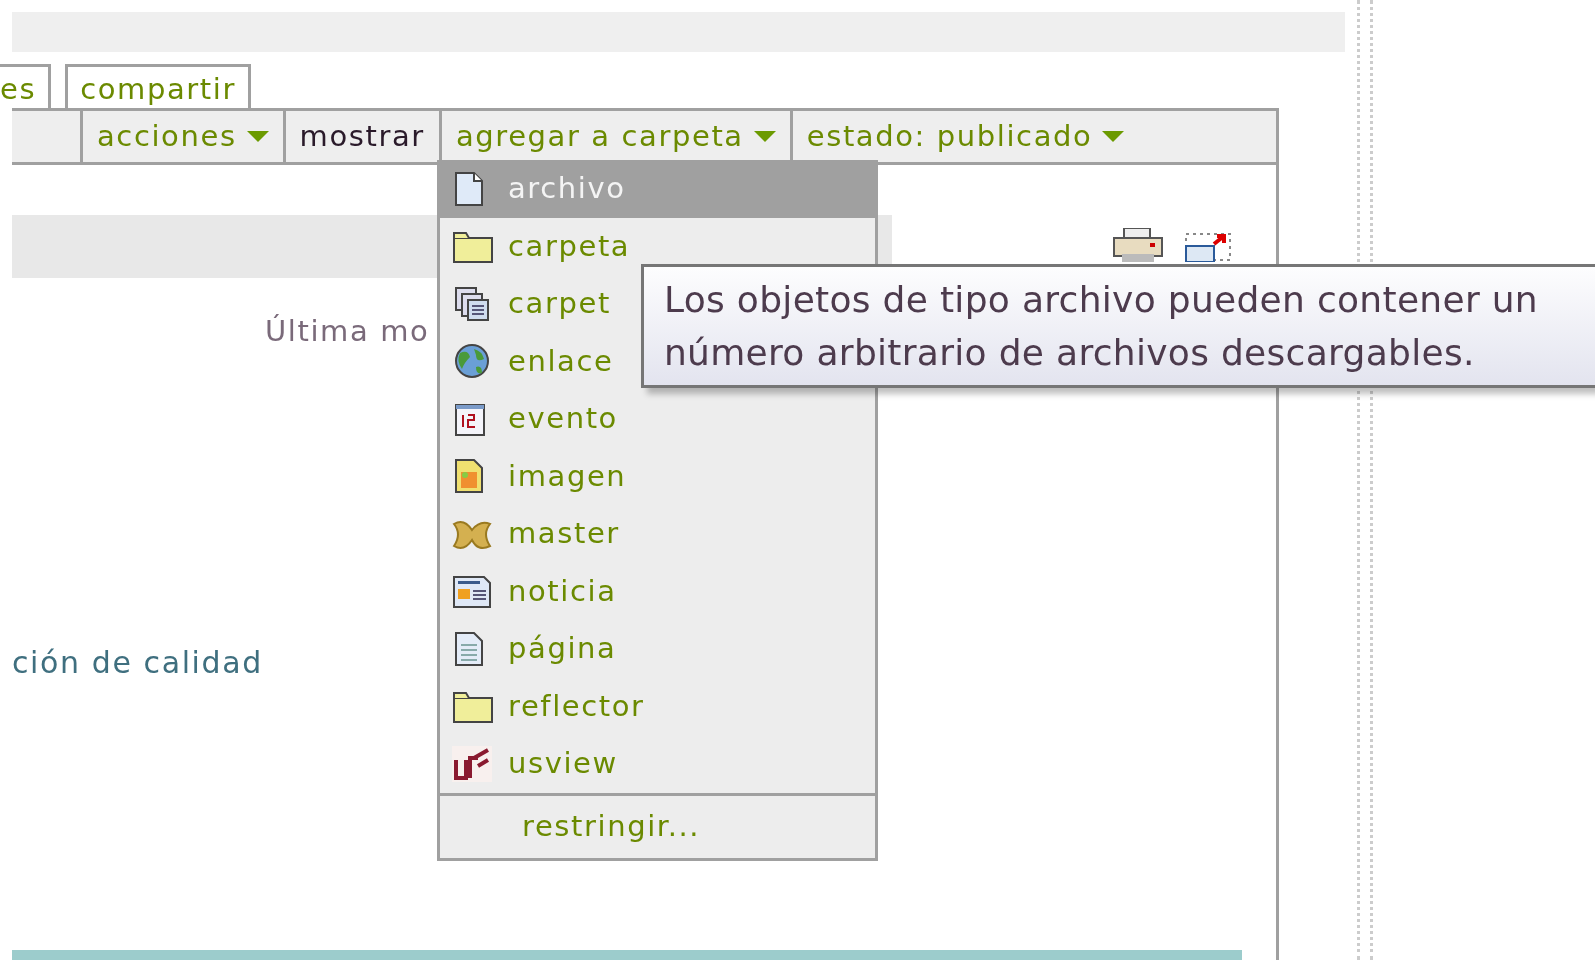 Image resolution: width=1595 pixels, height=960 pixels. Describe the element at coordinates (1118, 326) in the screenshot. I see `tooltip: Los objetos de tipo archivo pueden contener un número arbitrario de archivos descargables.` at that location.